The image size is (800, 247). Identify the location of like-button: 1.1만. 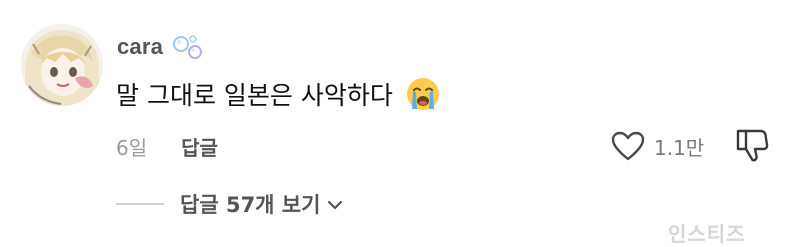
(657, 146).